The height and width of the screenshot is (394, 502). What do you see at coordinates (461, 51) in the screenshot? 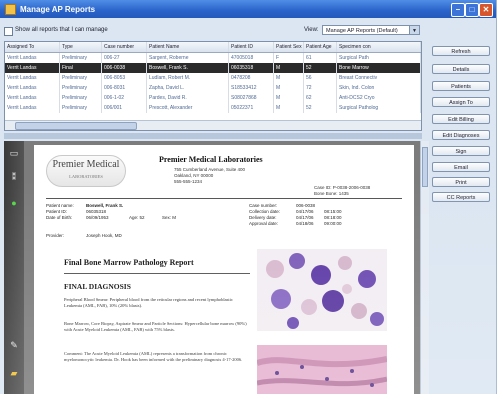
I see `refresh-button: Refresh` at bounding box center [461, 51].